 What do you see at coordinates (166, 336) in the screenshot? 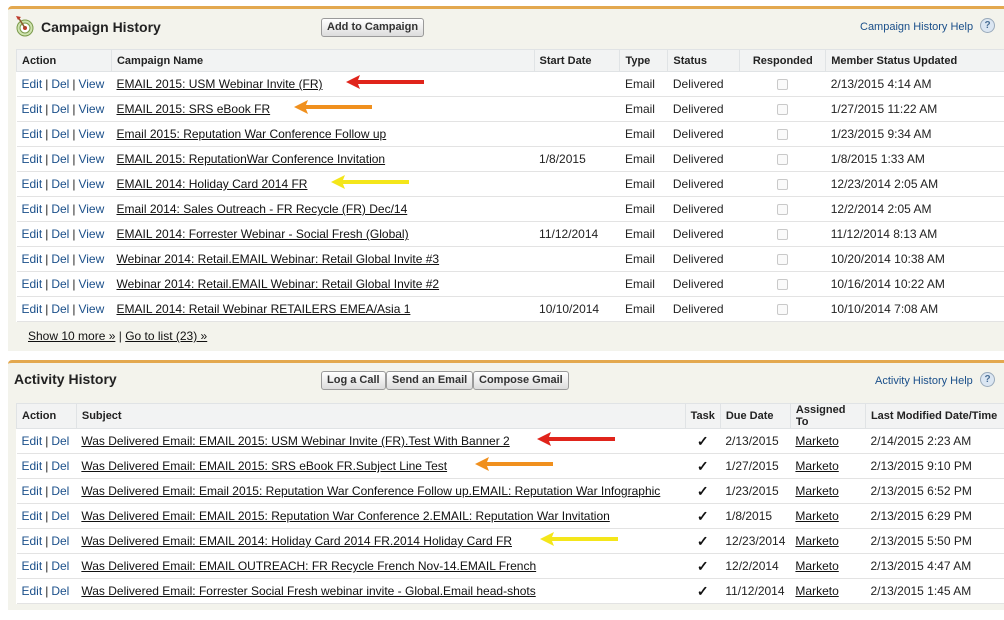
I see `go-to-list-link: Go to list (23) »` at bounding box center [166, 336].